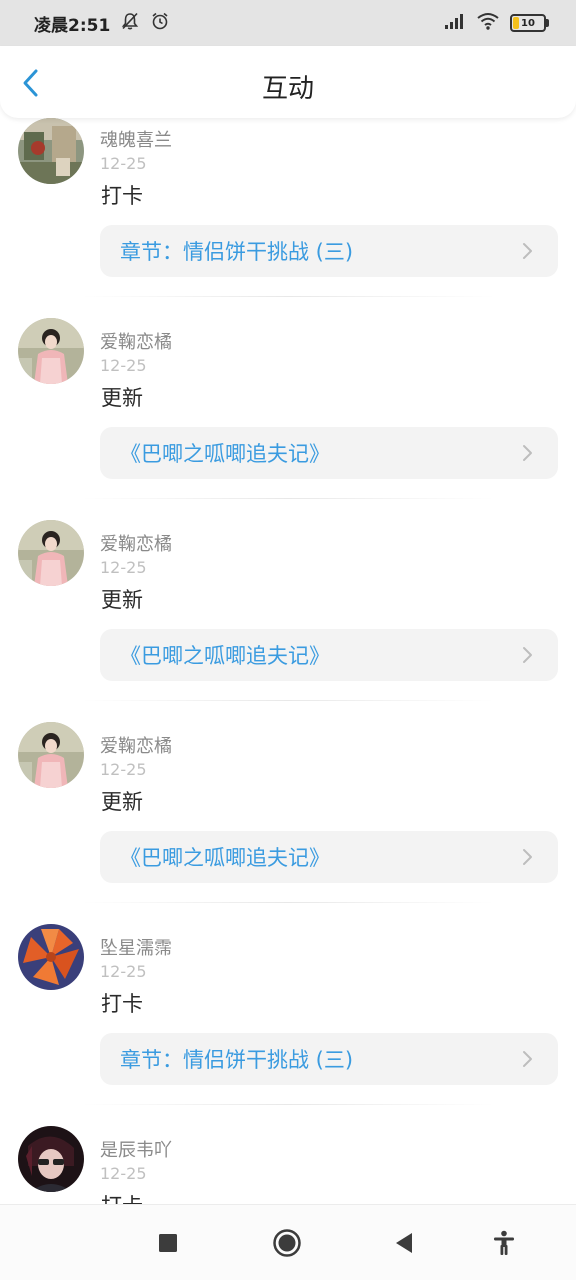 The height and width of the screenshot is (1280, 576). I want to click on user-name: 是辰韦吖, so click(136, 1149).